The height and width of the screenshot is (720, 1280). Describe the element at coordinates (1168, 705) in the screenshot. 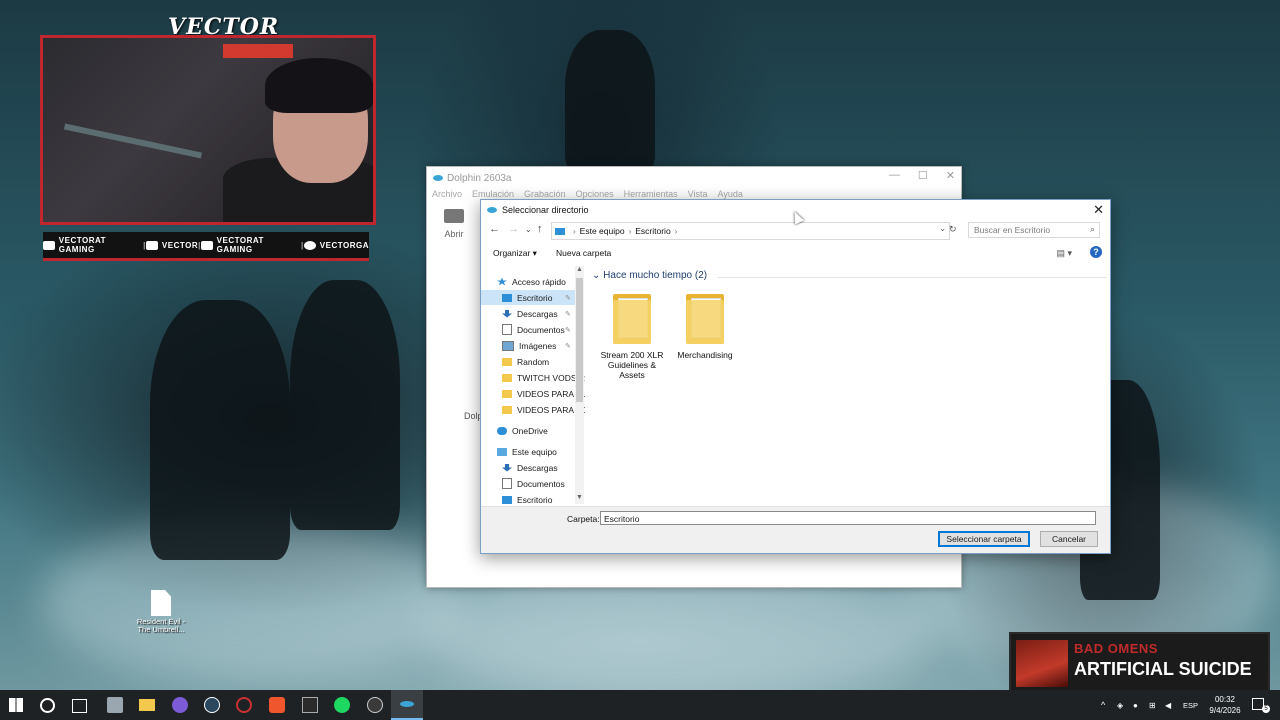

I see `volume-icon: ◀` at that location.